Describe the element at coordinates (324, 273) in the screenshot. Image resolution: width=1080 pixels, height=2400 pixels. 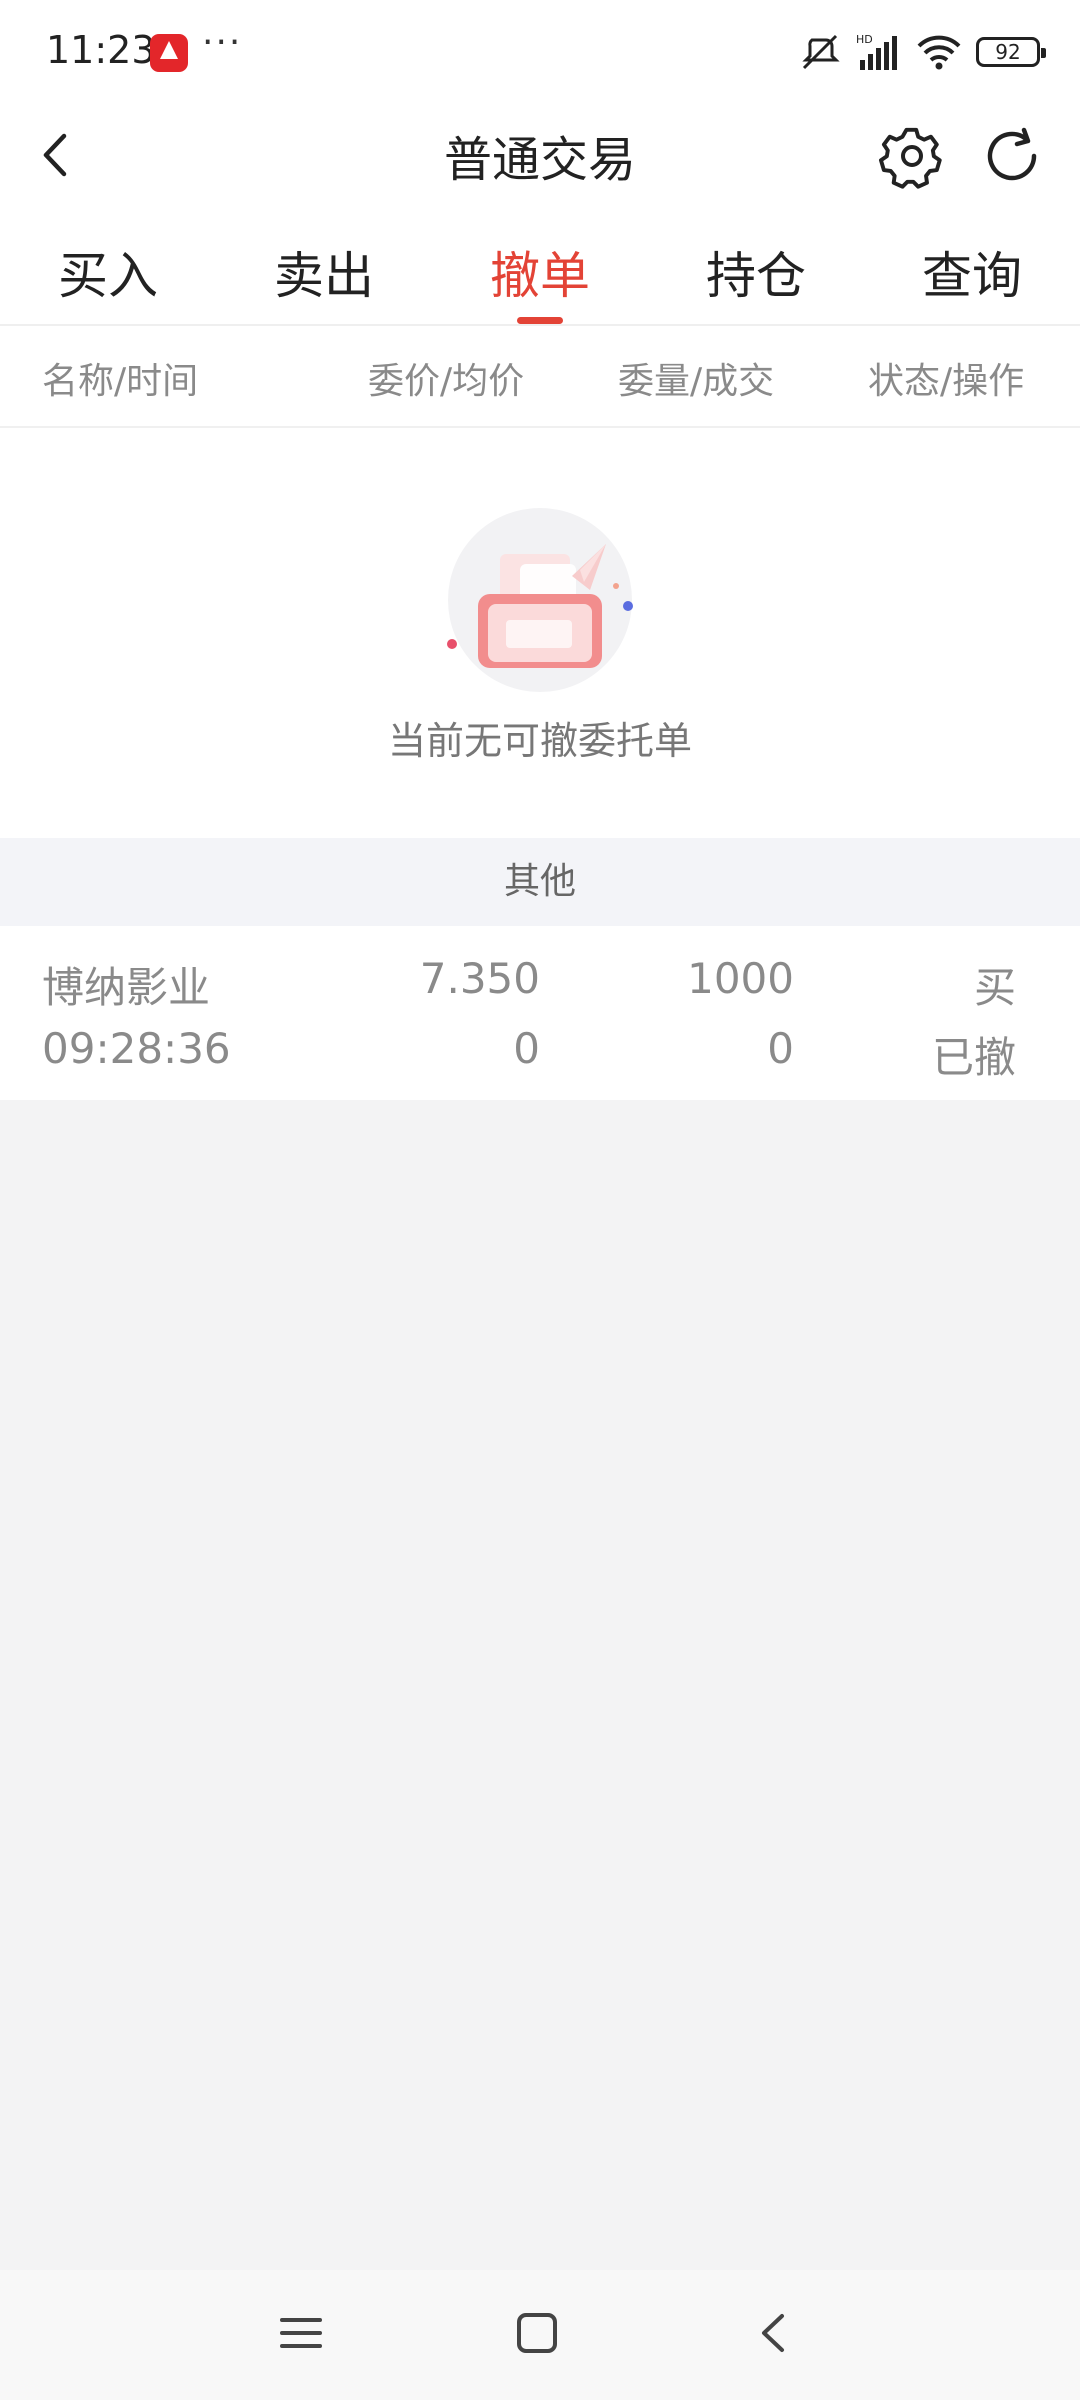
I see `tab-sell: 卖出` at that location.